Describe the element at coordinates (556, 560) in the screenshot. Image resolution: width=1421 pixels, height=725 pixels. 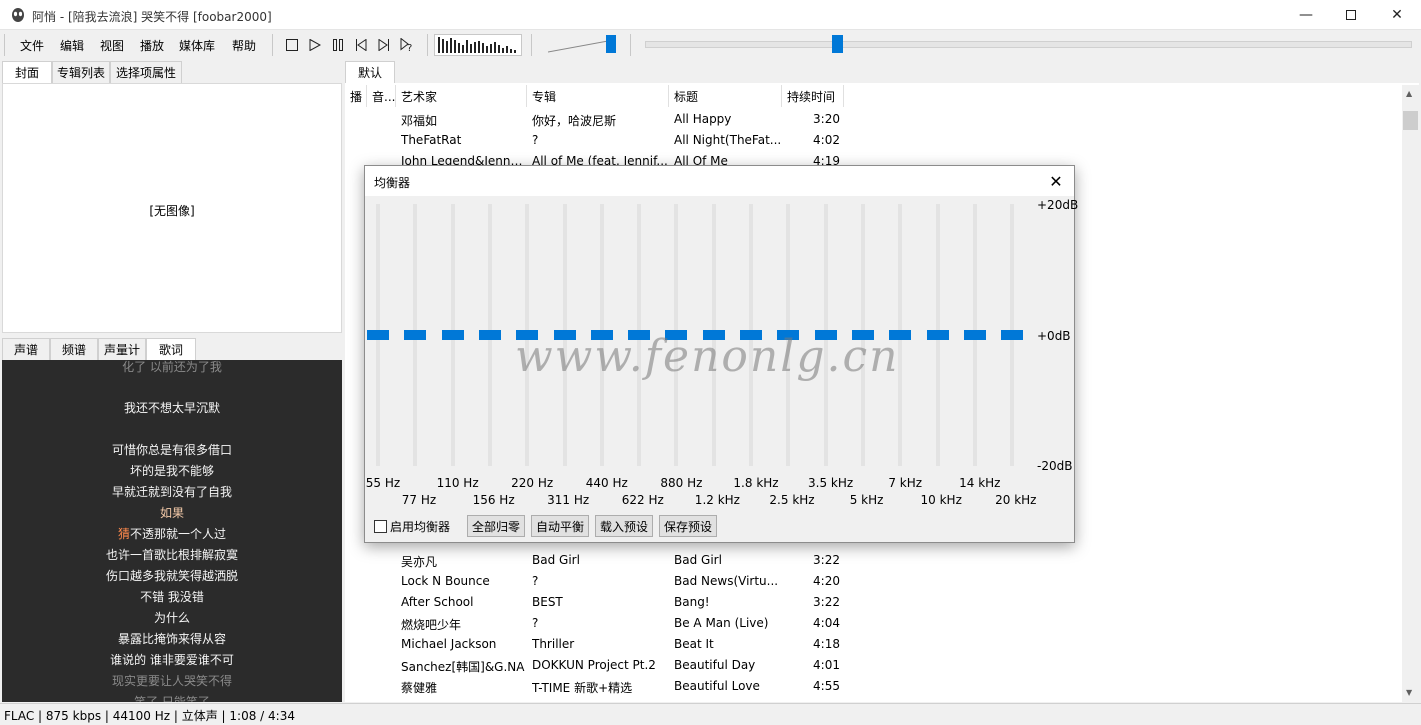
I see `cell-album: Bad Girl` at that location.